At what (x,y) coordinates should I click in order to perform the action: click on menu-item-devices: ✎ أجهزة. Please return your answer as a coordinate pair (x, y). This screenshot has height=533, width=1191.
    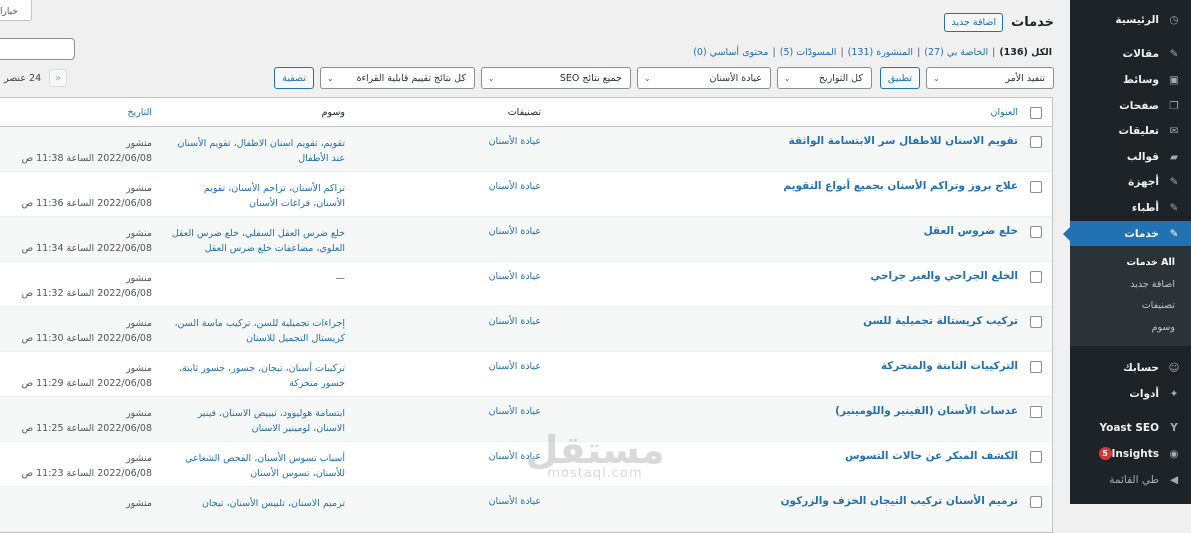
    Looking at the image, I should click on (1130, 183).